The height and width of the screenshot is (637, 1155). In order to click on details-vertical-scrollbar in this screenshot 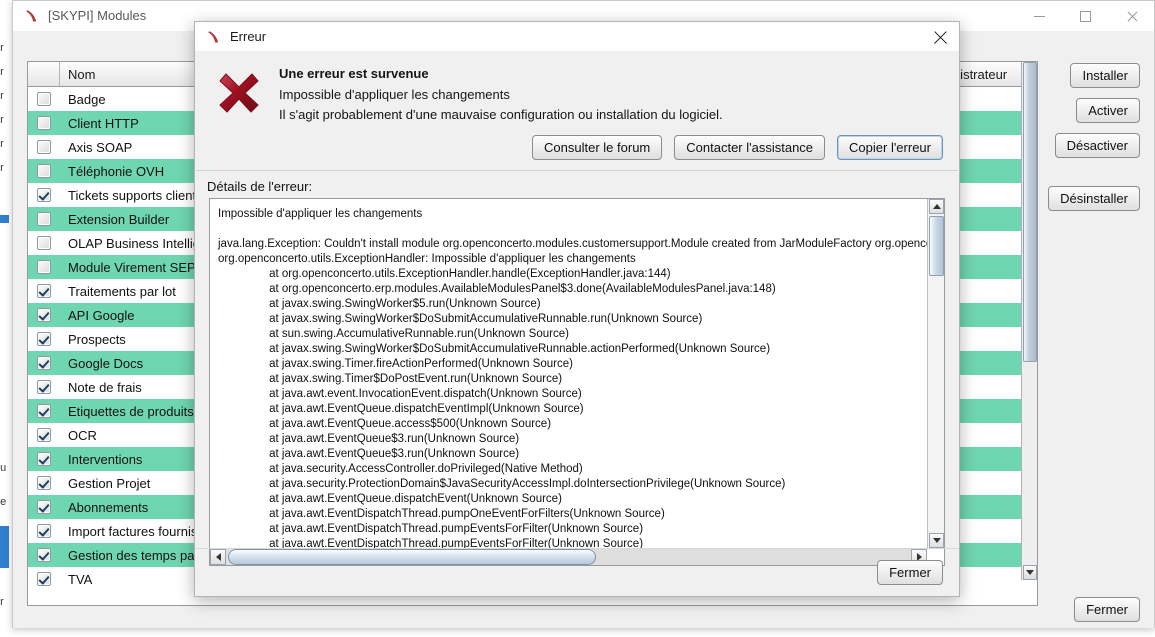, I will do `click(935, 373)`.